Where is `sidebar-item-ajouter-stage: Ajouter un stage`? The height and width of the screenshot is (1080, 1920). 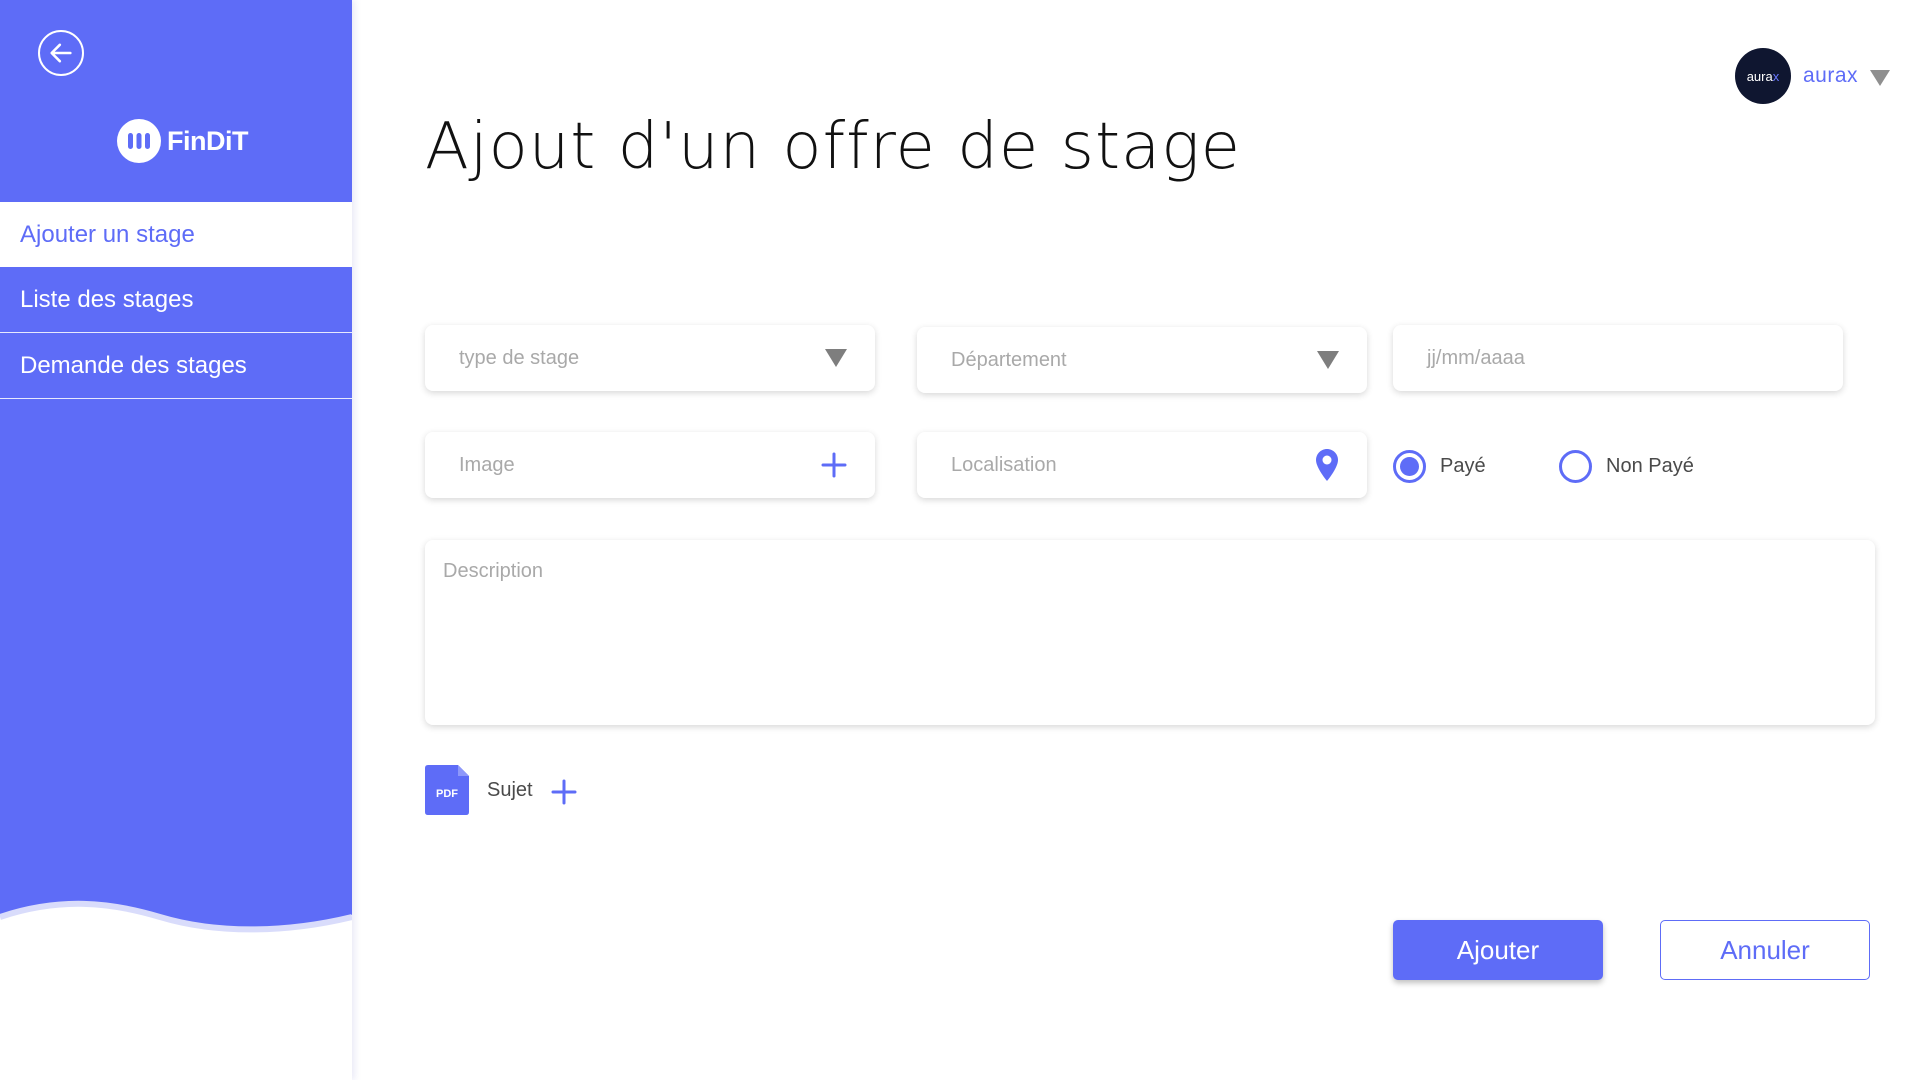
sidebar-item-ajouter-stage: Ajouter un stage is located at coordinates (176, 234).